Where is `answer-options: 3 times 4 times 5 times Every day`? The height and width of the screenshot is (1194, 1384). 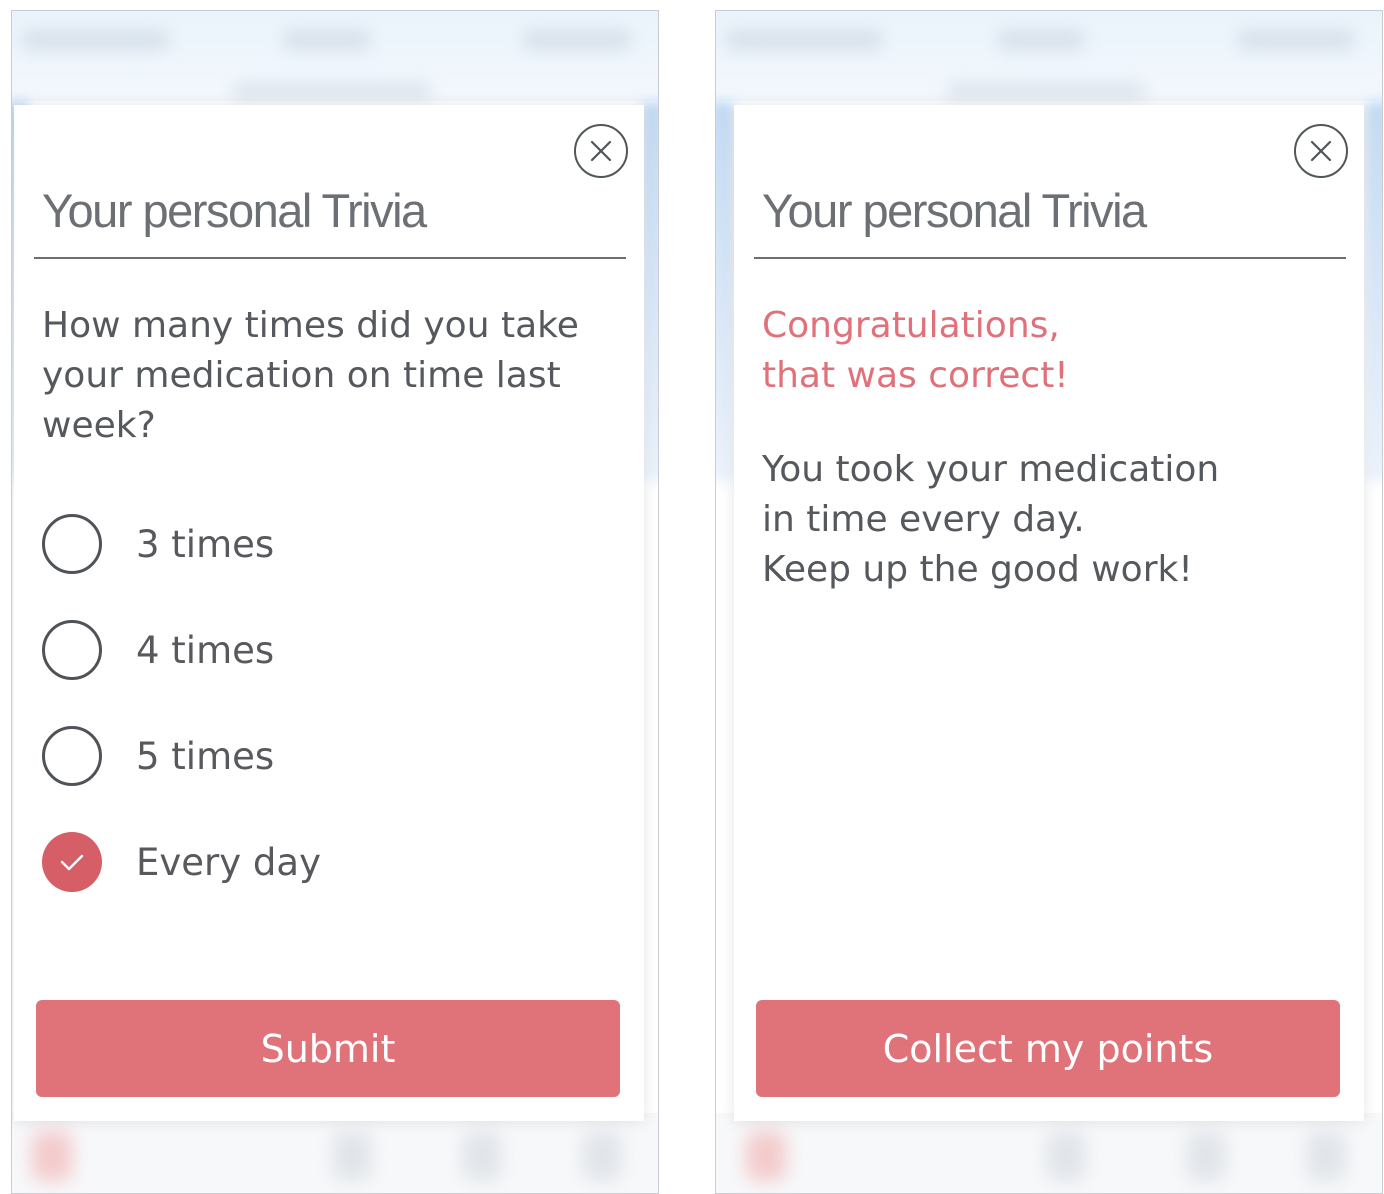 answer-options: 3 times 4 times 5 times Every day is located at coordinates (181, 725).